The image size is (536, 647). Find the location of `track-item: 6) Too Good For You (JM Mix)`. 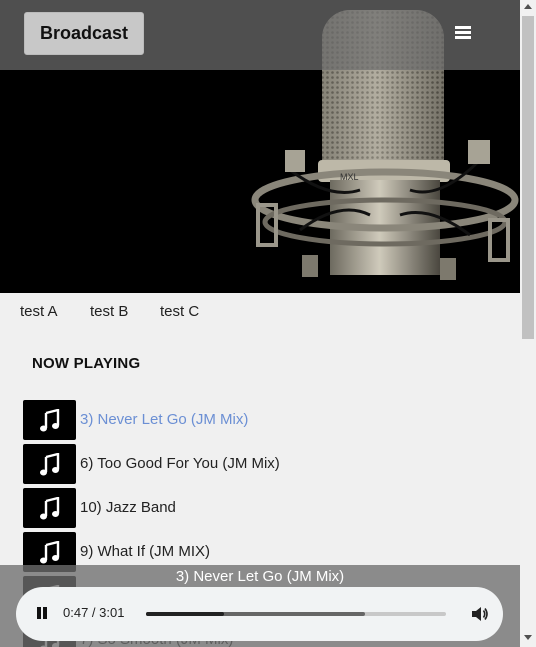

track-item: 6) Too Good For You (JM Mix) is located at coordinates (258, 464).